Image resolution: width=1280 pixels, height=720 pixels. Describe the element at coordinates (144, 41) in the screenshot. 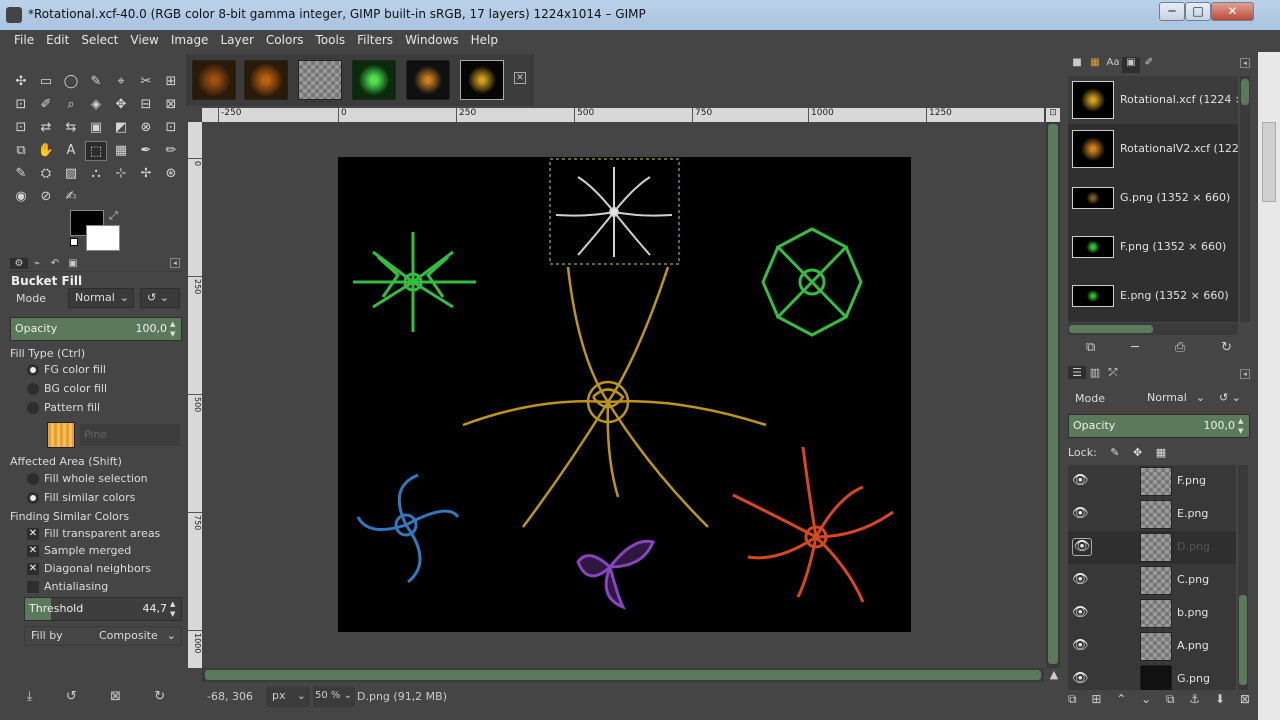

I see `menu-view: View` at that location.